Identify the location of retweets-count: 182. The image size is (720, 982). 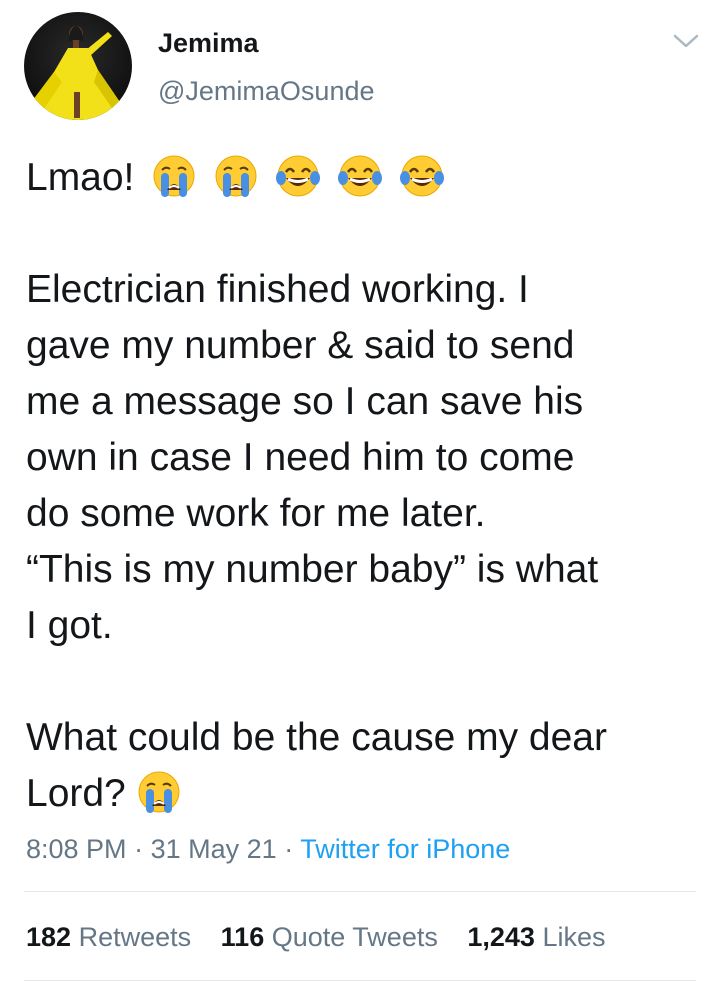
(49, 937).